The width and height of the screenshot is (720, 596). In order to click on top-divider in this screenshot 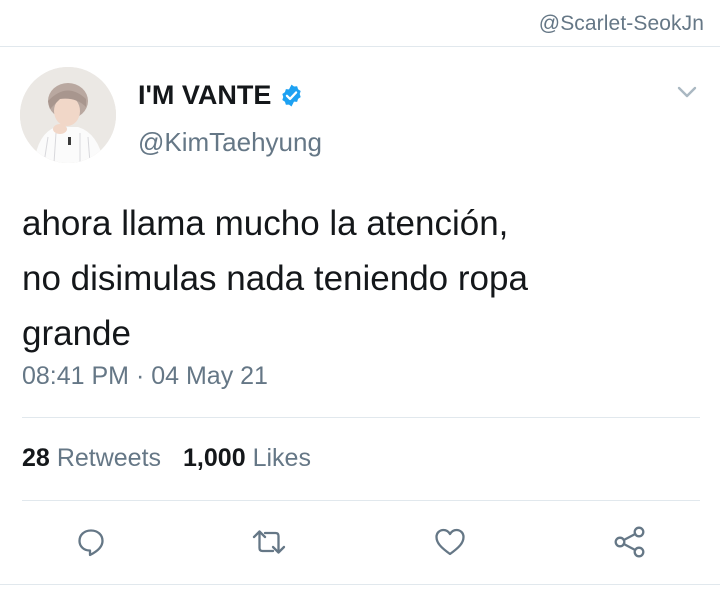, I will do `click(360, 46)`.